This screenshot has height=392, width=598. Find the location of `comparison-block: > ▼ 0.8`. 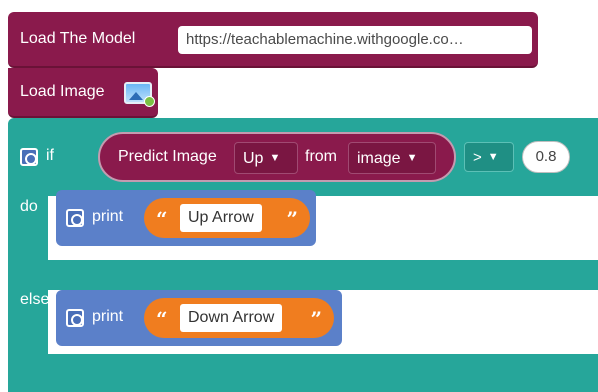

comparison-block: > ▼ 0.8 is located at coordinates (527, 157).